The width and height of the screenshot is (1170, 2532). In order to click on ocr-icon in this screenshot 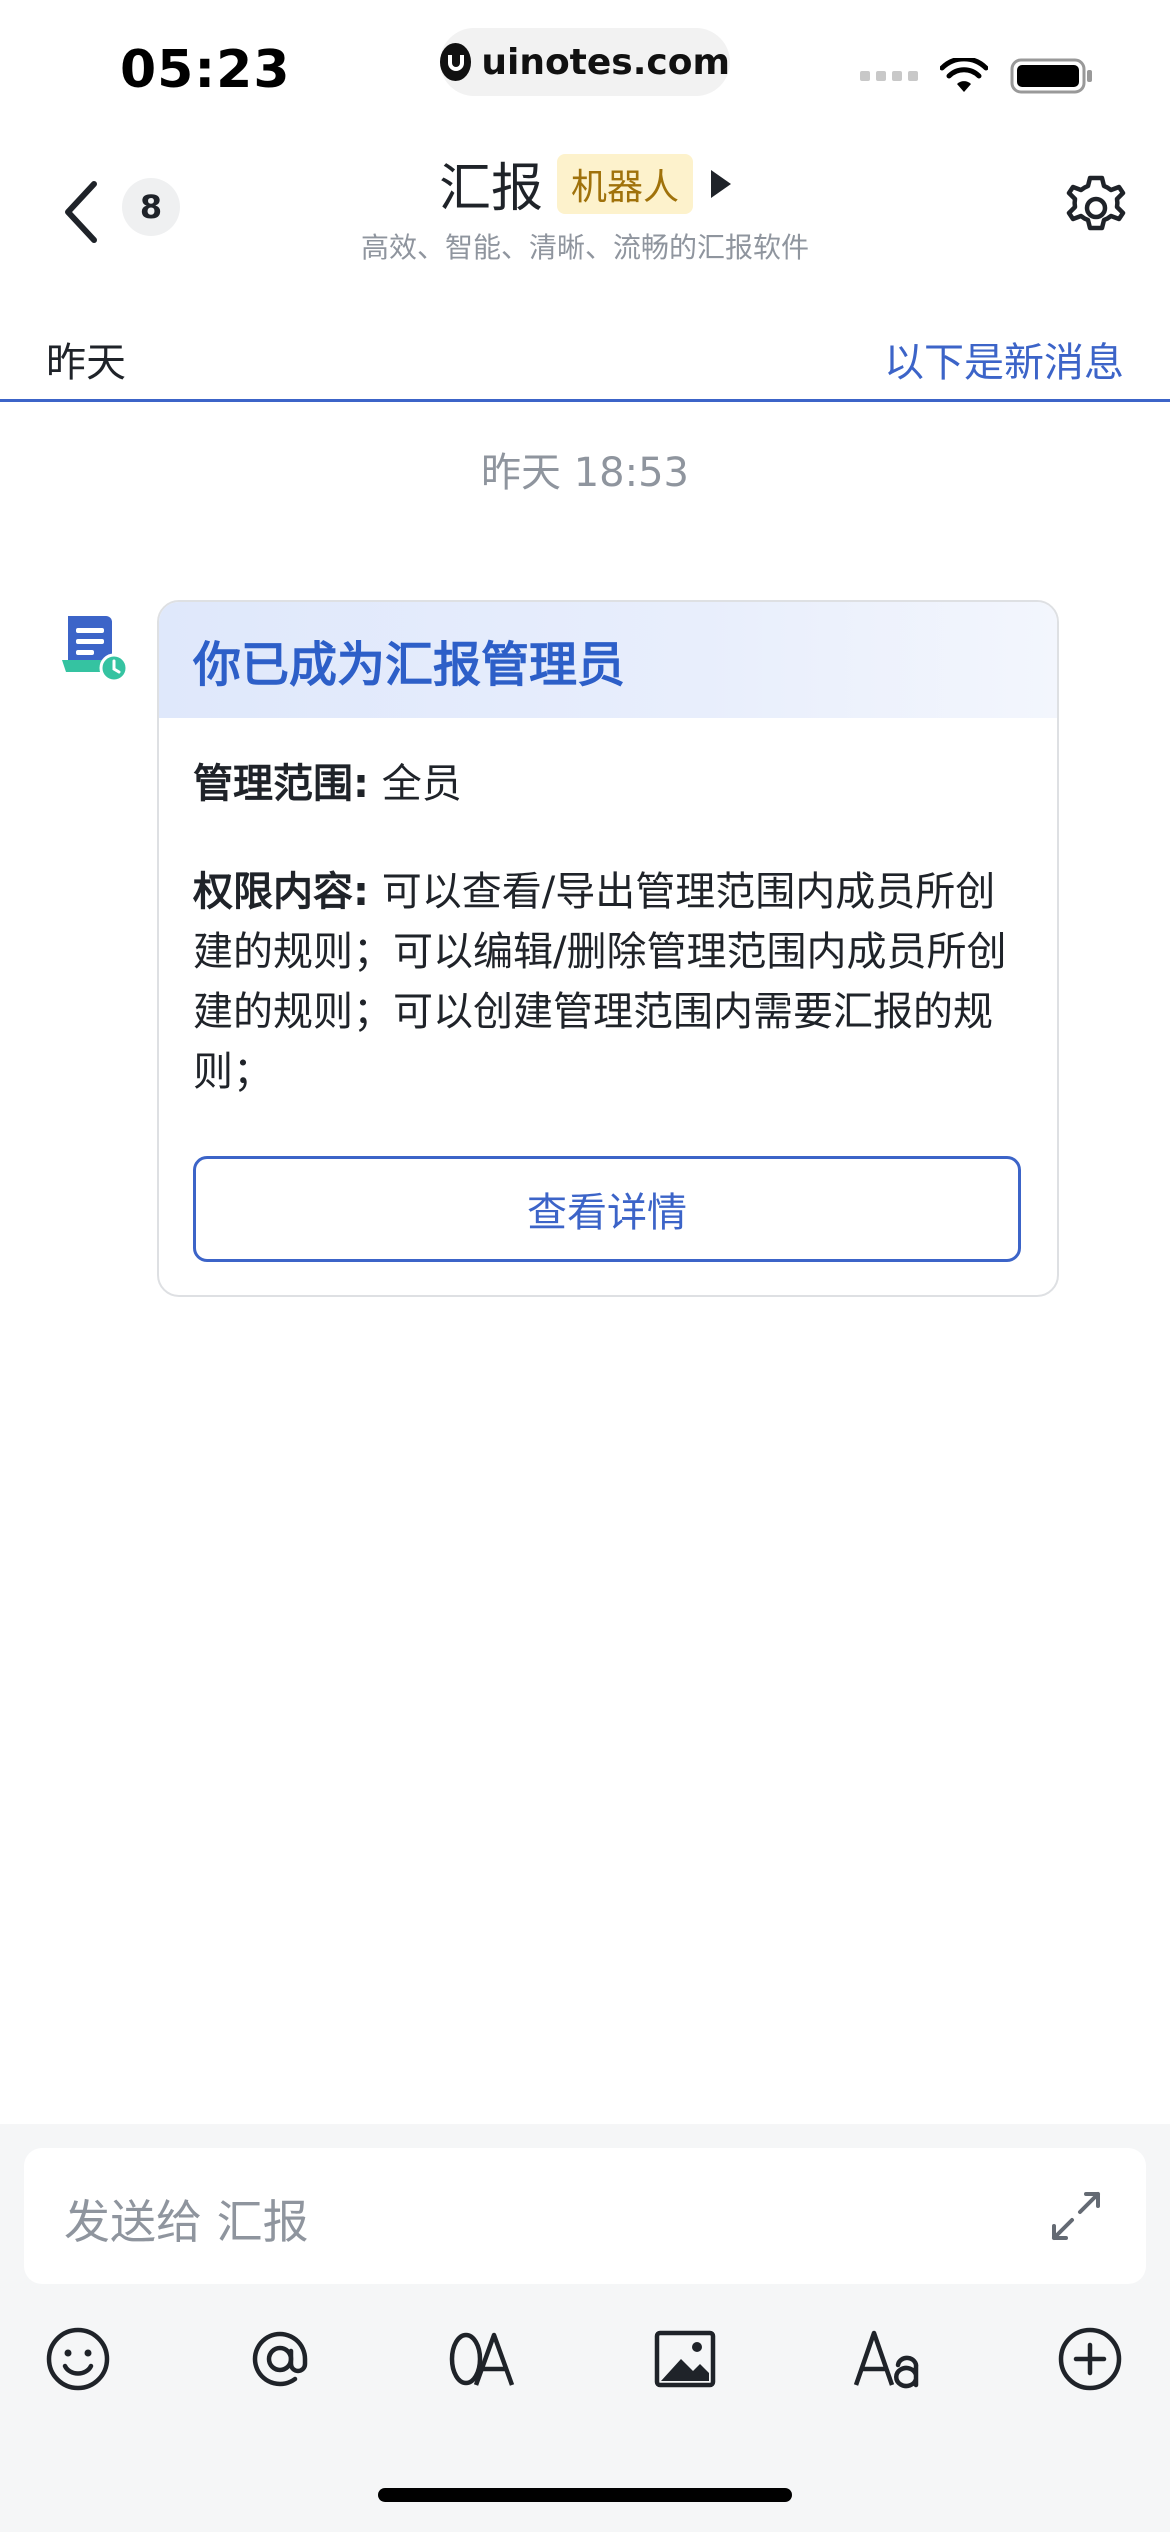, I will do `click(482, 2359)`.